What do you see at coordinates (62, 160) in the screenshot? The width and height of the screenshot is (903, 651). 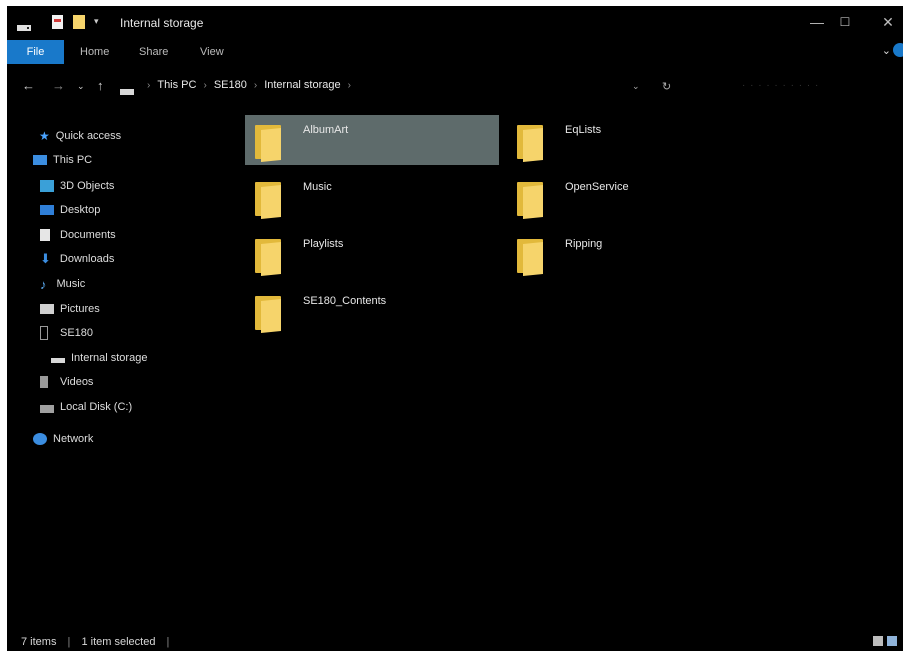 I see `sidebar-item-this-pc: This PC` at bounding box center [62, 160].